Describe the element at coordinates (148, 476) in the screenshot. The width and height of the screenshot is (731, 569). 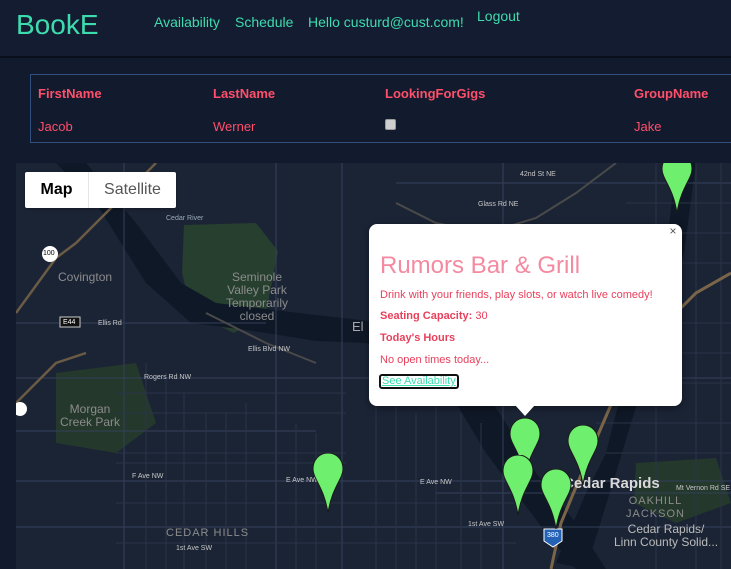
I see `label-f-ave: F Ave NW` at that location.